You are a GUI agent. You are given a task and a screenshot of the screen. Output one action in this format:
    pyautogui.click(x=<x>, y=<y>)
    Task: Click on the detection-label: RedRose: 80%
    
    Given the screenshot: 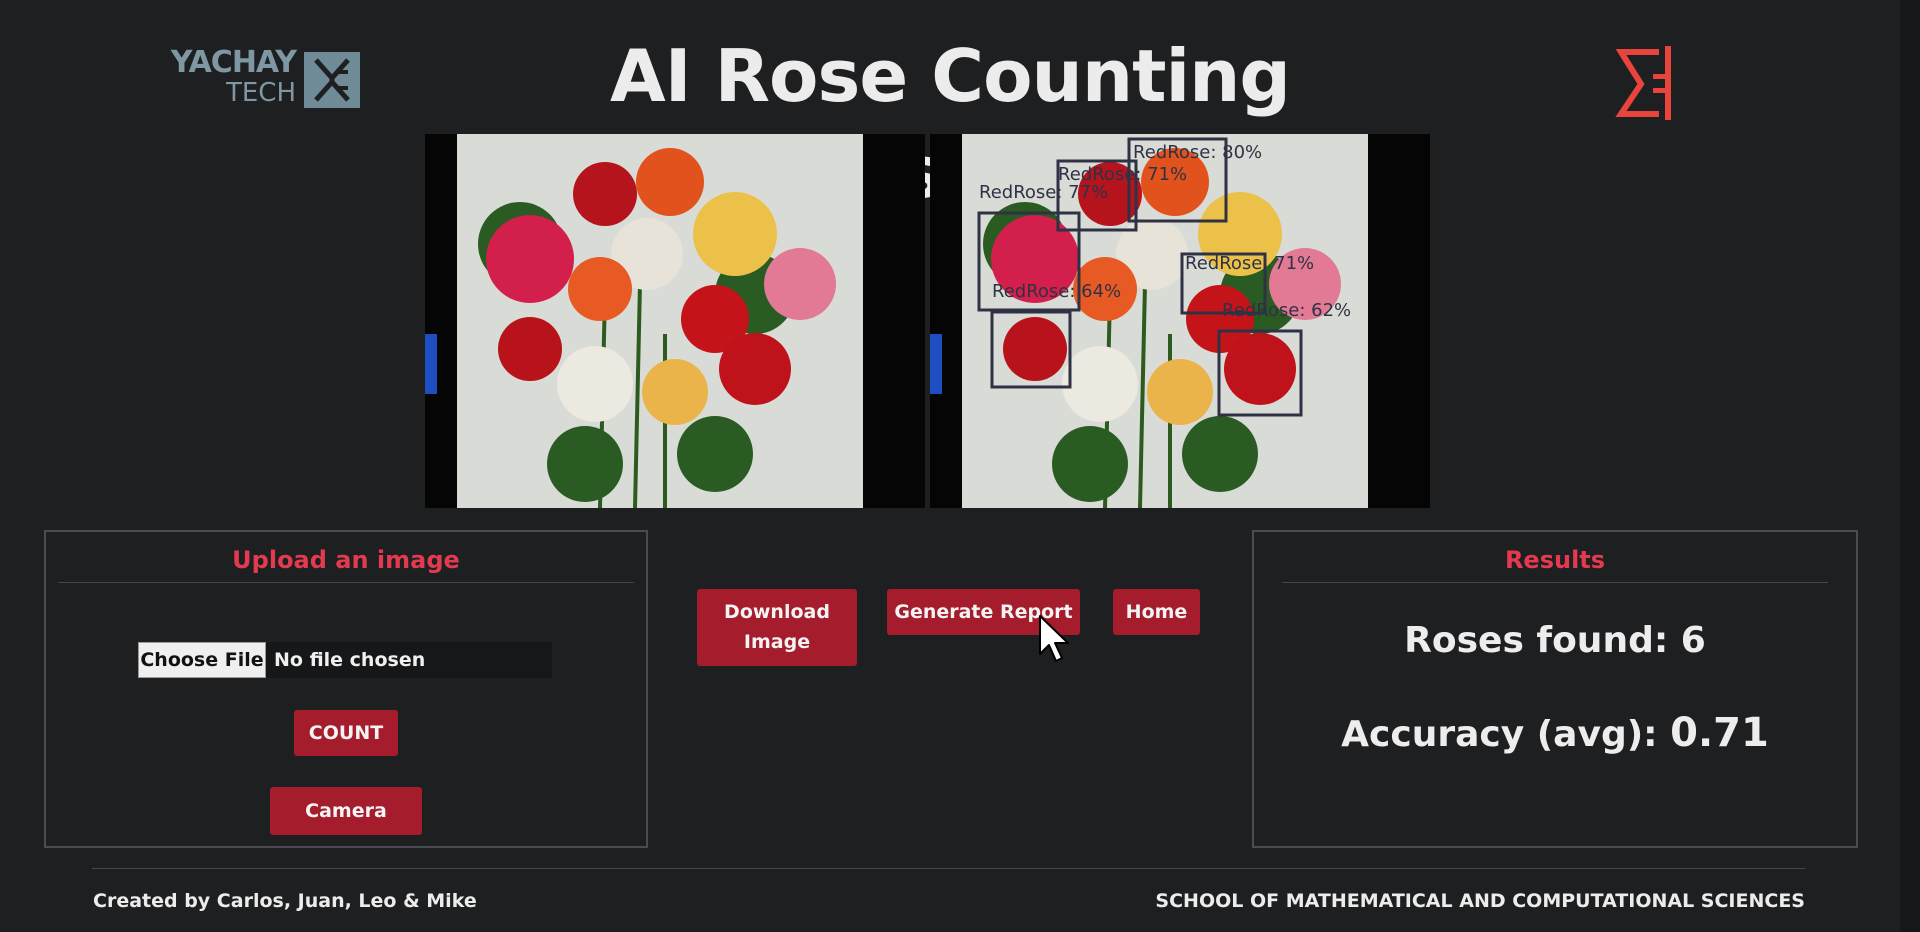 What is the action you would take?
    pyautogui.click(x=1197, y=152)
    